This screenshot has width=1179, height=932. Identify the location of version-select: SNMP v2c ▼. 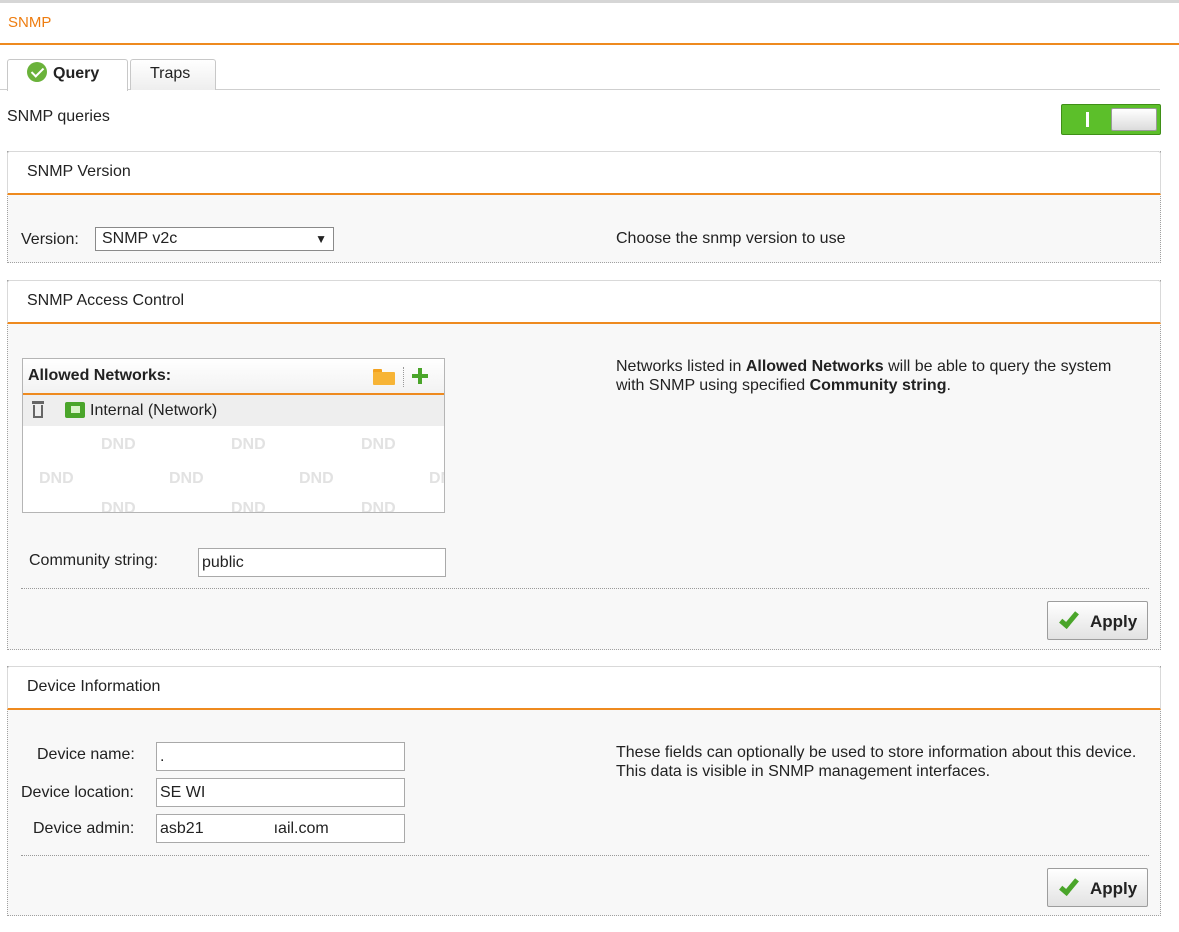
(214, 239).